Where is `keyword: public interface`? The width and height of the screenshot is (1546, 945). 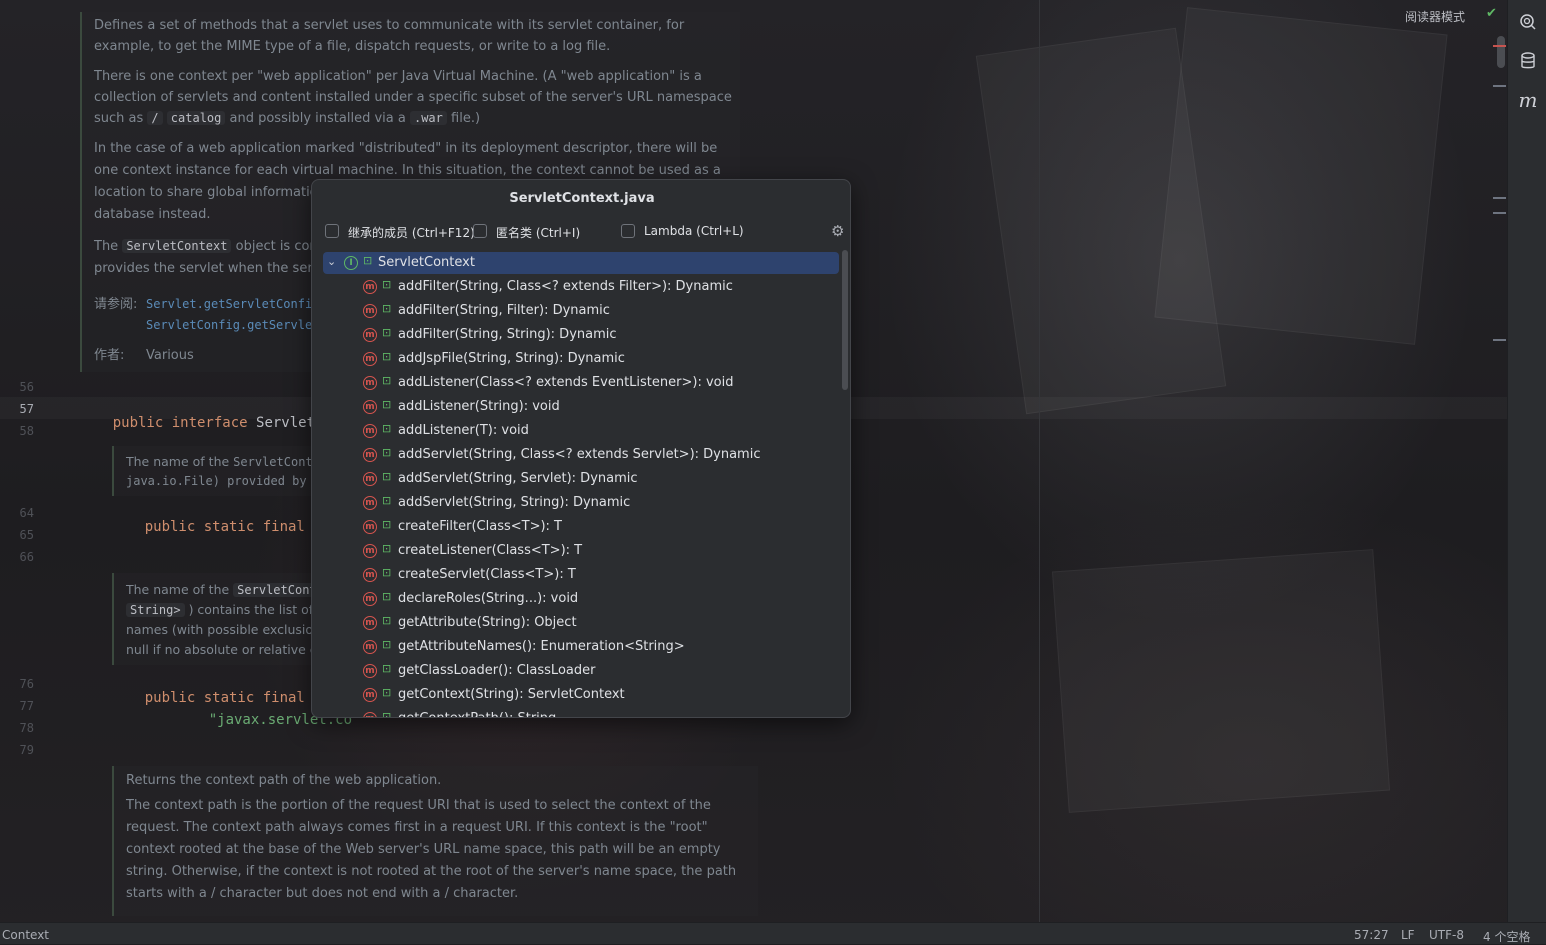
keyword: public interface is located at coordinates (180, 423).